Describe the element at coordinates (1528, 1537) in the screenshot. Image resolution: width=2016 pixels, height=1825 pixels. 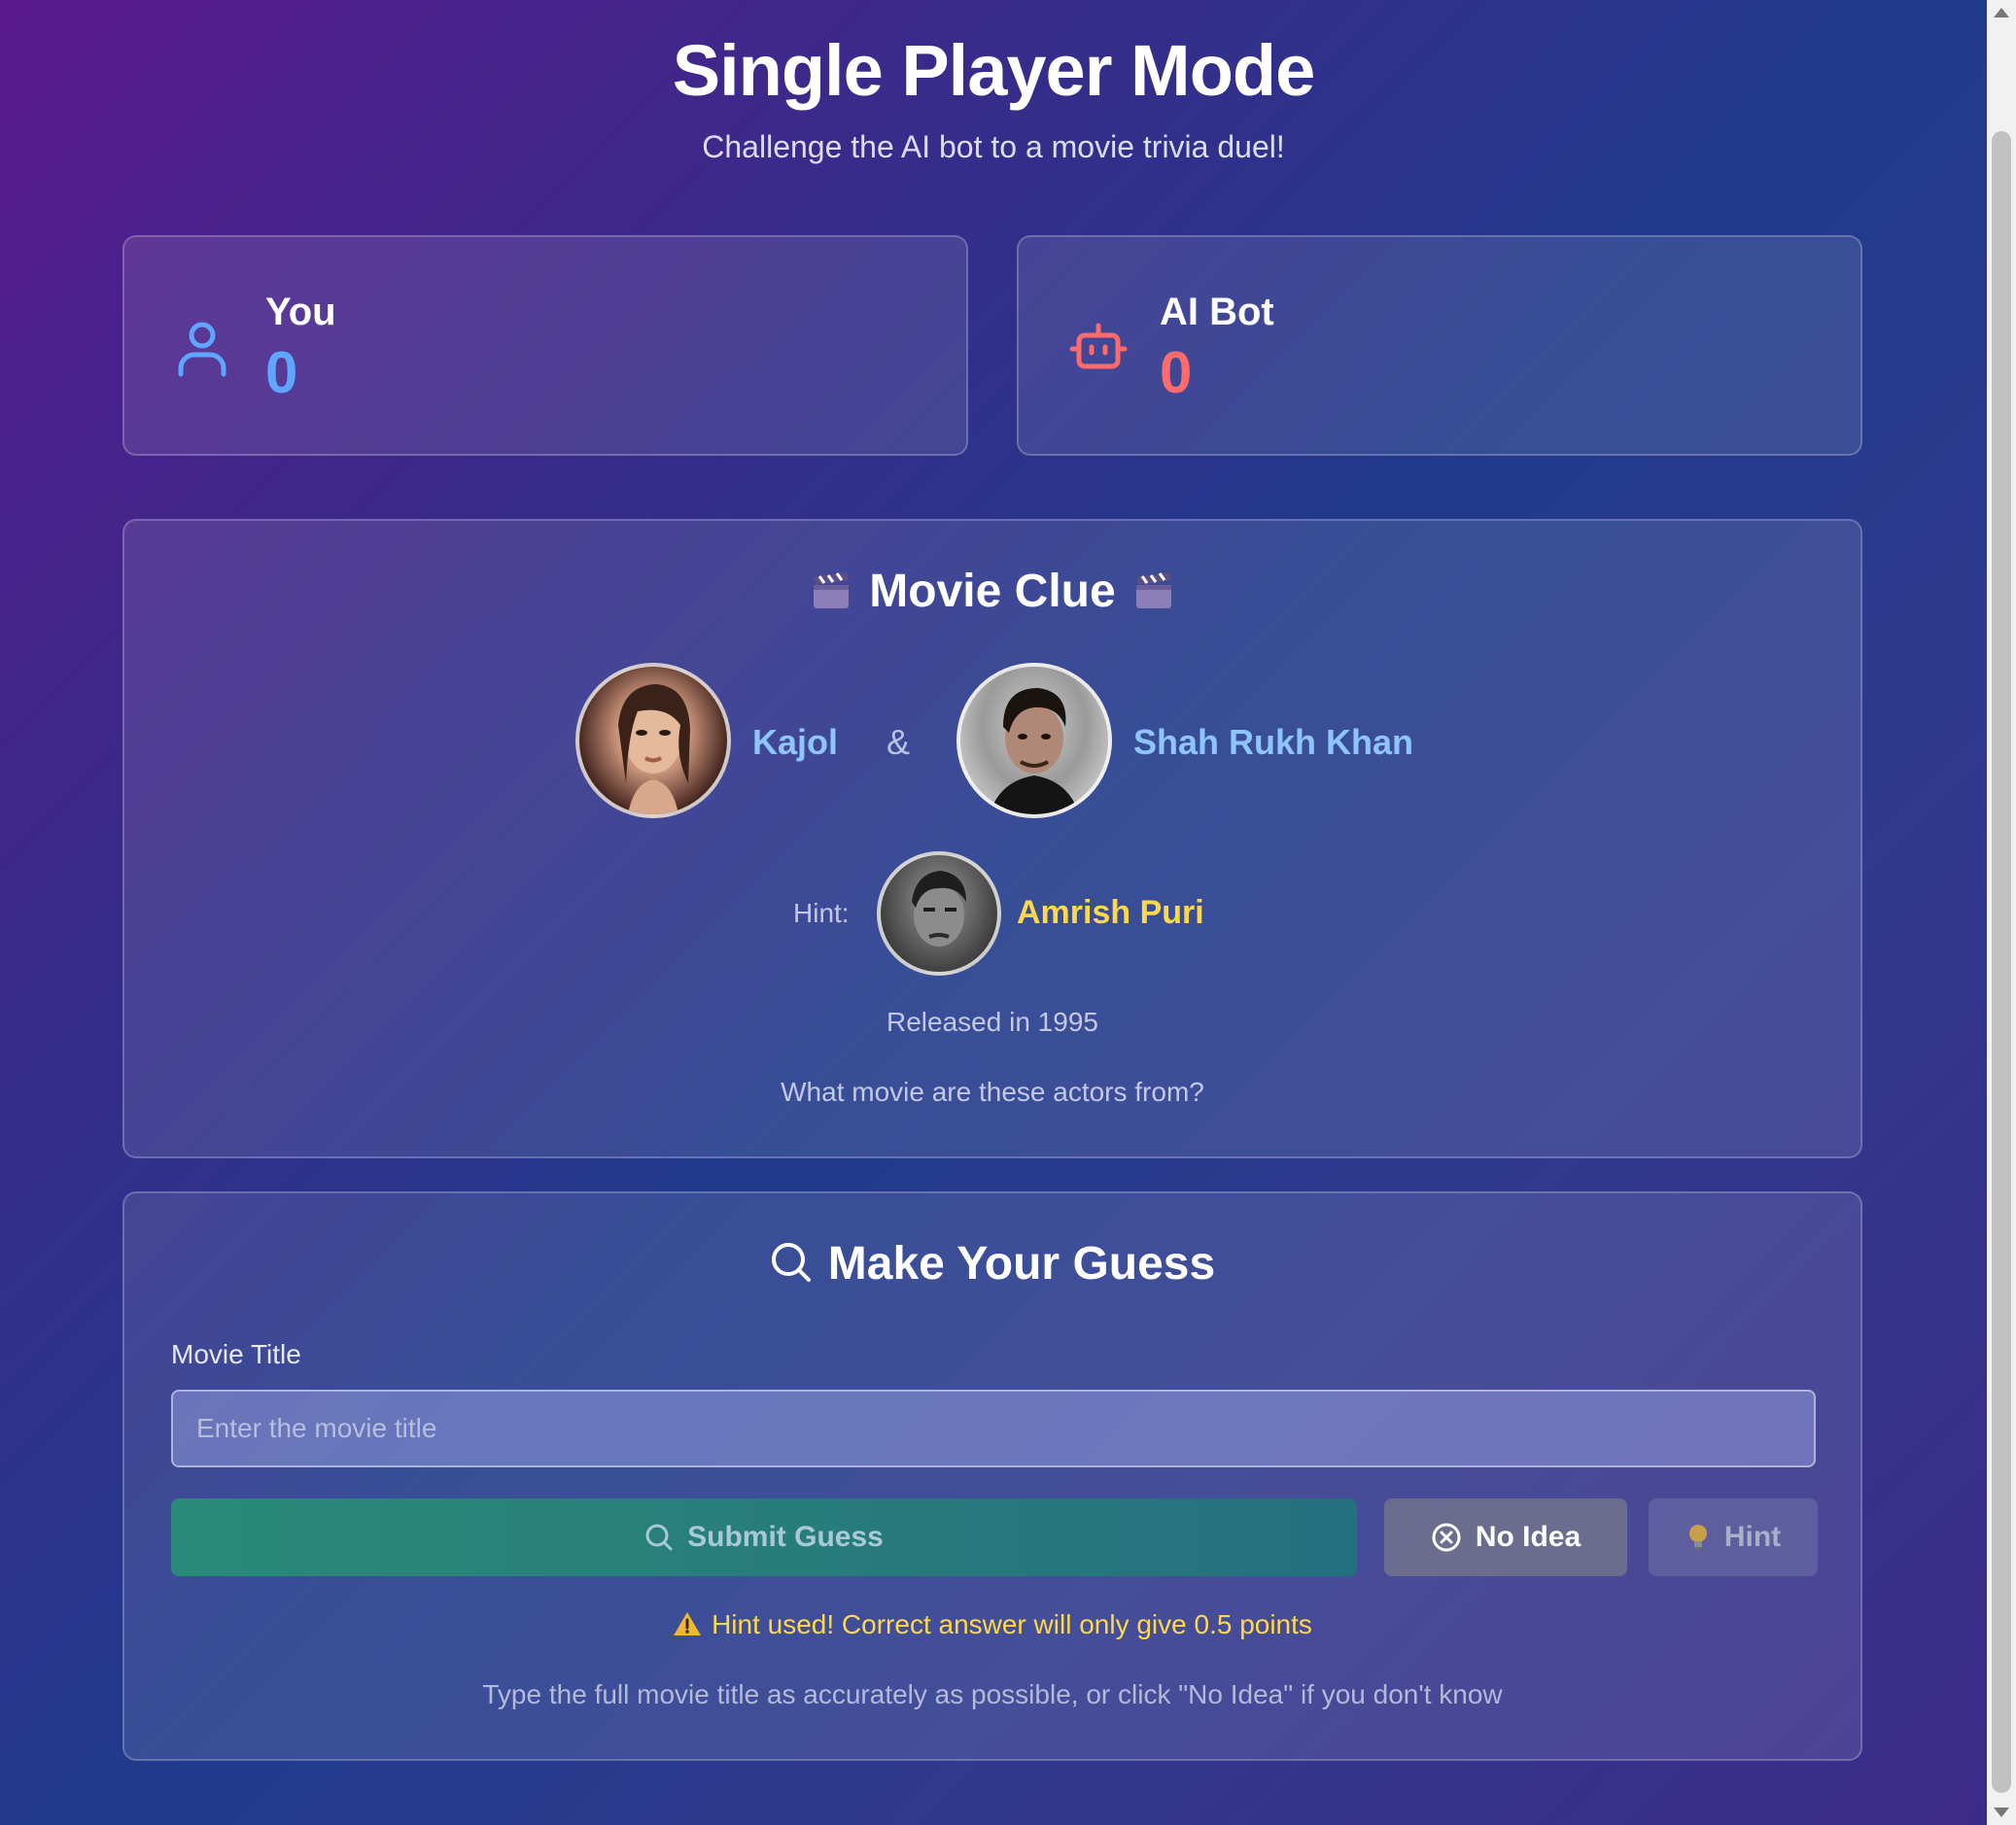
I see `no-idea-label: No Idea` at that location.